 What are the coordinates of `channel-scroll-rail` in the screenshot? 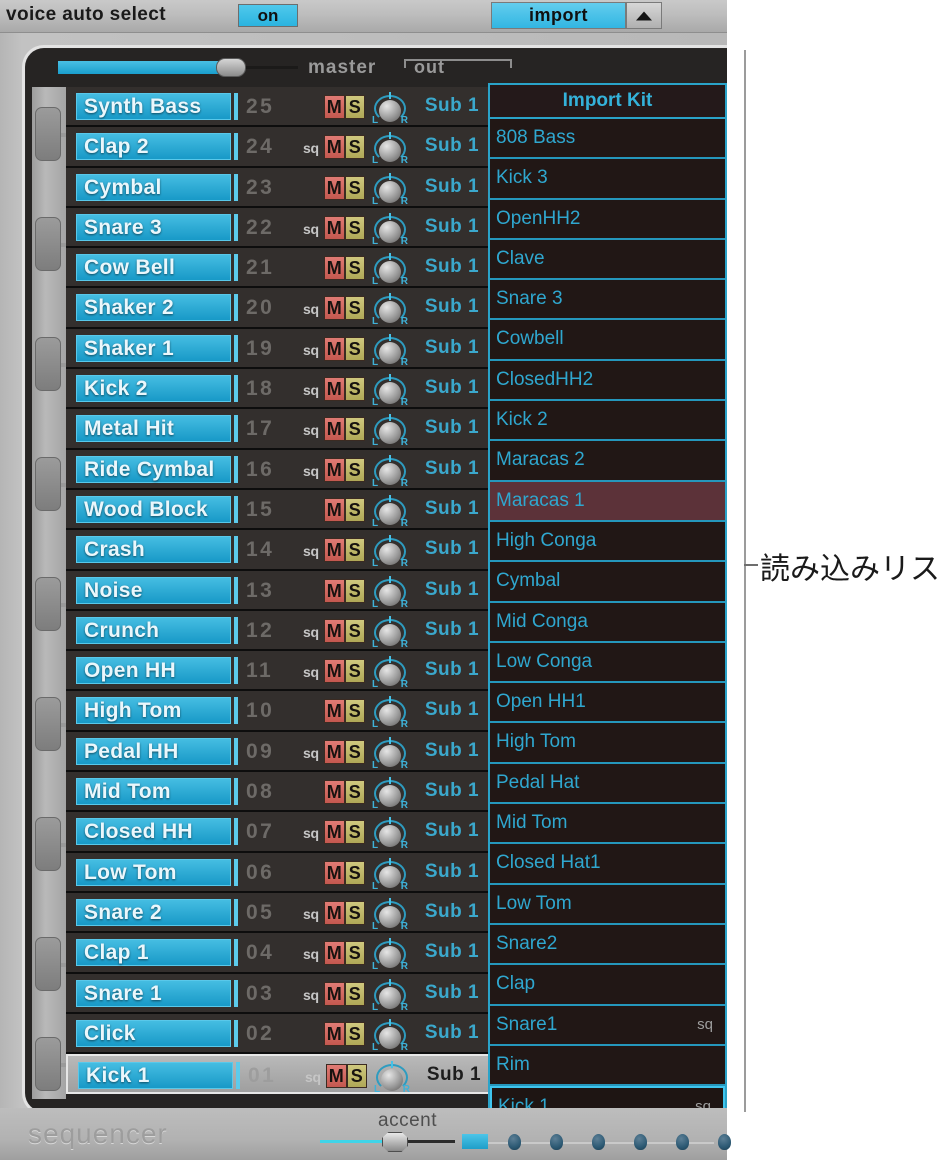 It's located at (51, 593).